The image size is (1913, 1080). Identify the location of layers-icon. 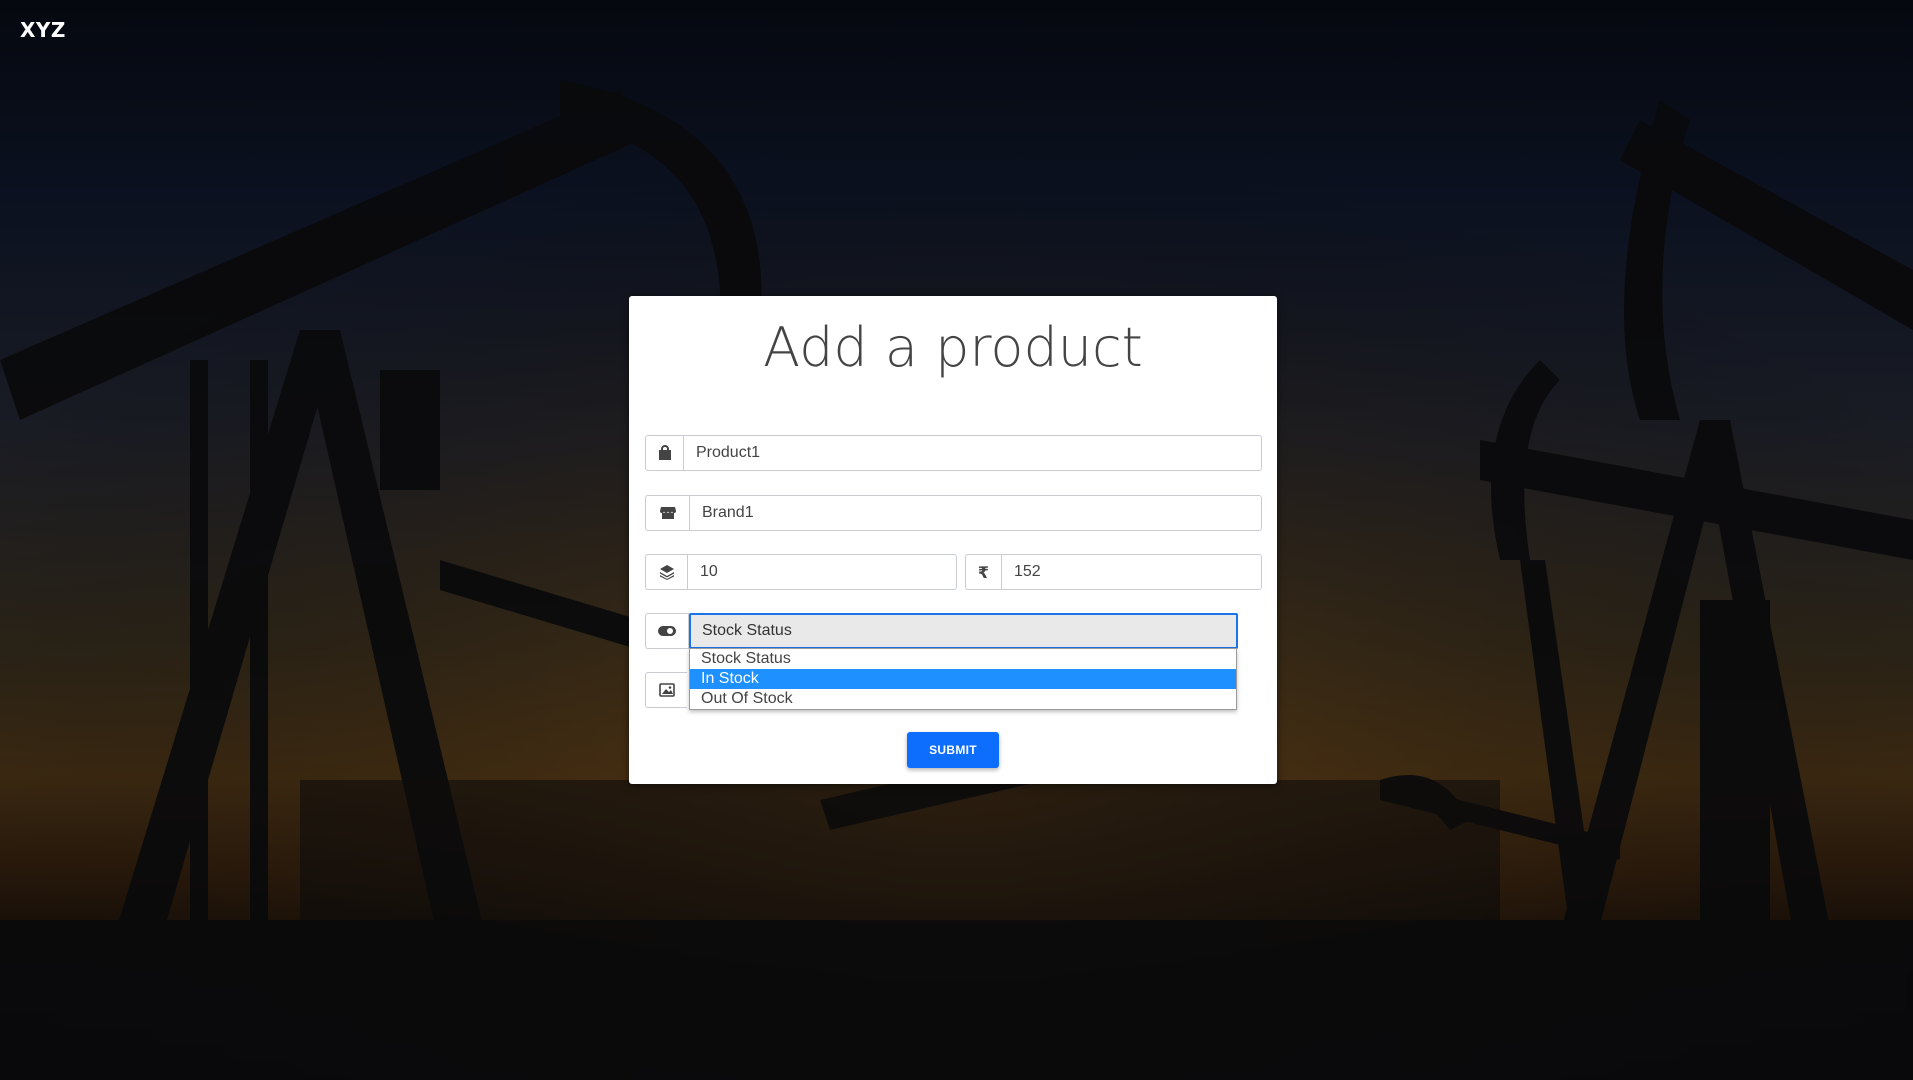
(666, 572).